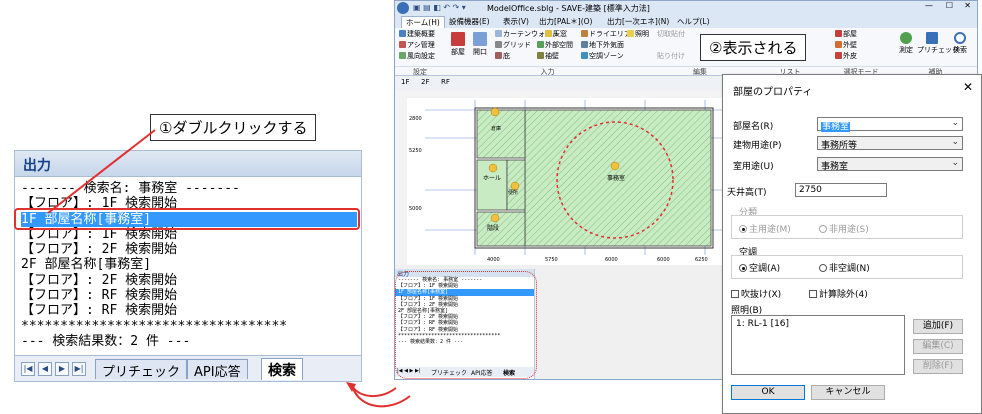 The height and width of the screenshot is (414, 982). Describe the element at coordinates (906, 43) in the screenshot. I see `ribbon-measure: 測定` at that location.